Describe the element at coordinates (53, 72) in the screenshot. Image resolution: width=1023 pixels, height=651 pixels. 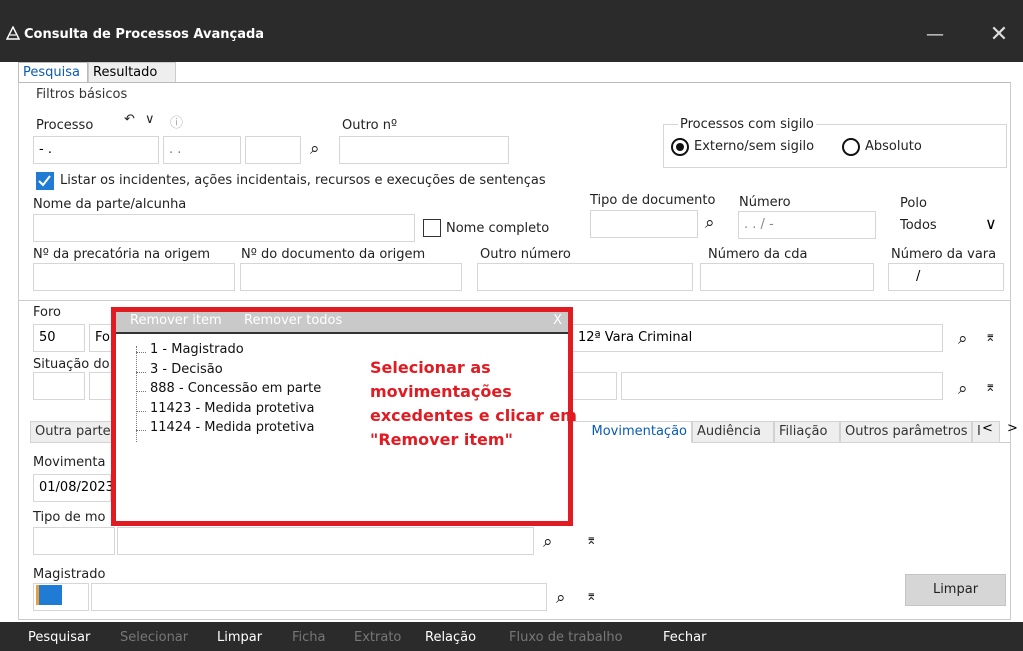
I see `tab-pesquisa: Pesquisa` at that location.